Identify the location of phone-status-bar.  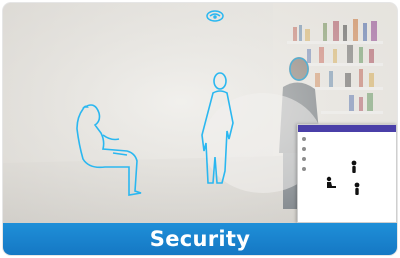
(347, 128).